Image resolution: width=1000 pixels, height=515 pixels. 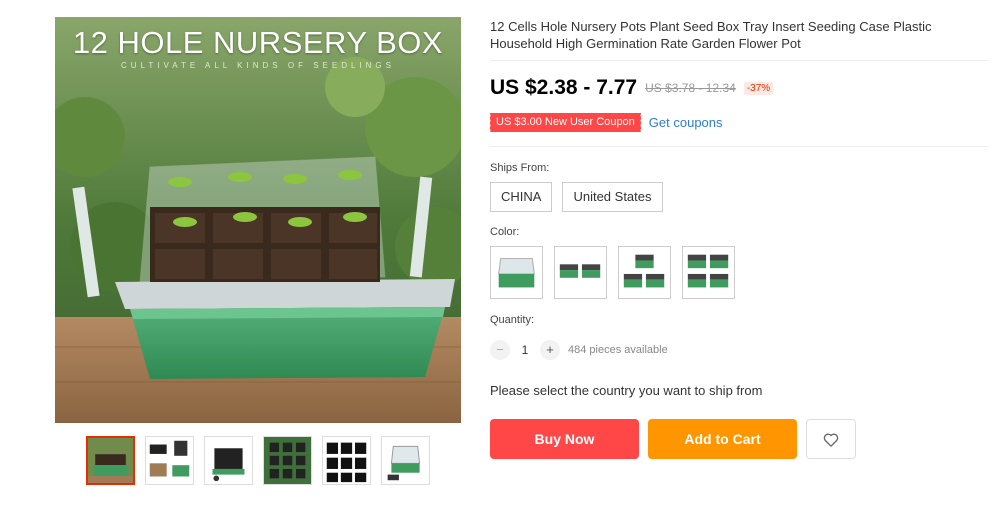 I want to click on wishlist-button, so click(x=831, y=439).